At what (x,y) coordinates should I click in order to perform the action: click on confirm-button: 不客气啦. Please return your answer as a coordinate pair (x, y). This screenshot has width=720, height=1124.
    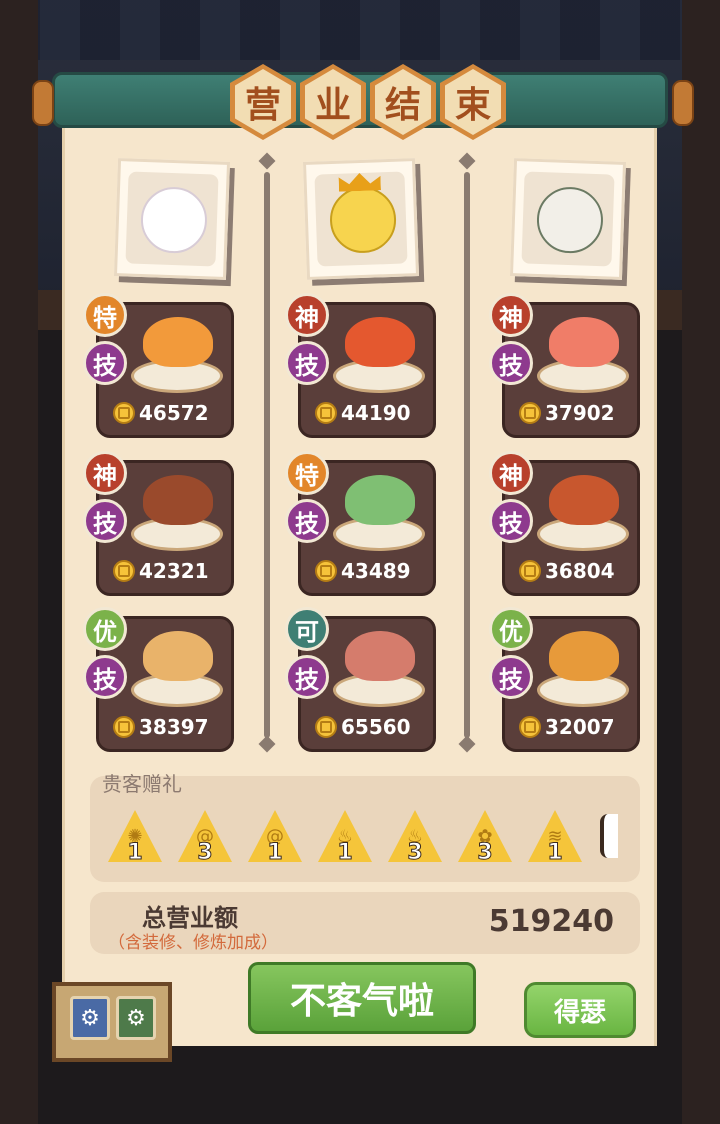
    Looking at the image, I should click on (362, 998).